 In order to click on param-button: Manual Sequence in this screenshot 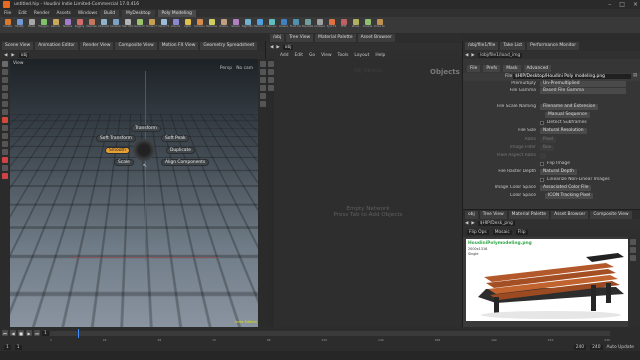, I will do `click(568, 115)`.